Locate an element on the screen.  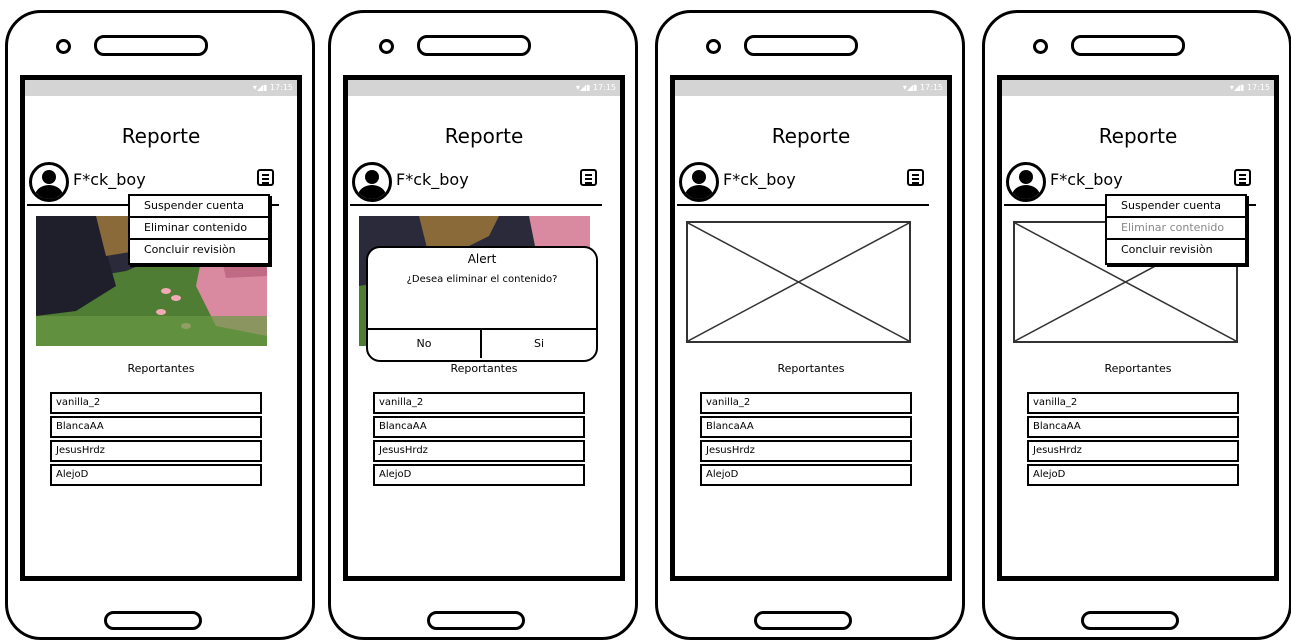
alert-message: ¿Desea eliminar el contenido? is located at coordinates (482, 279).